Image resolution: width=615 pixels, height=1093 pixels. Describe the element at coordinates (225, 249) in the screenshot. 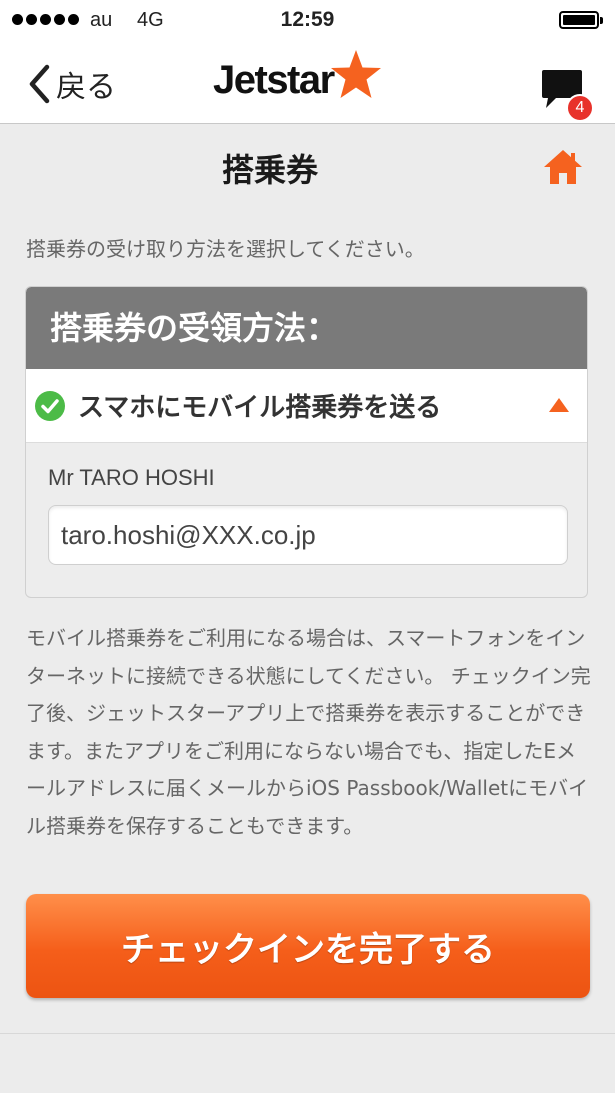

I see `instruction-text: 搭乗券の受け取り方法を選択してください。` at that location.